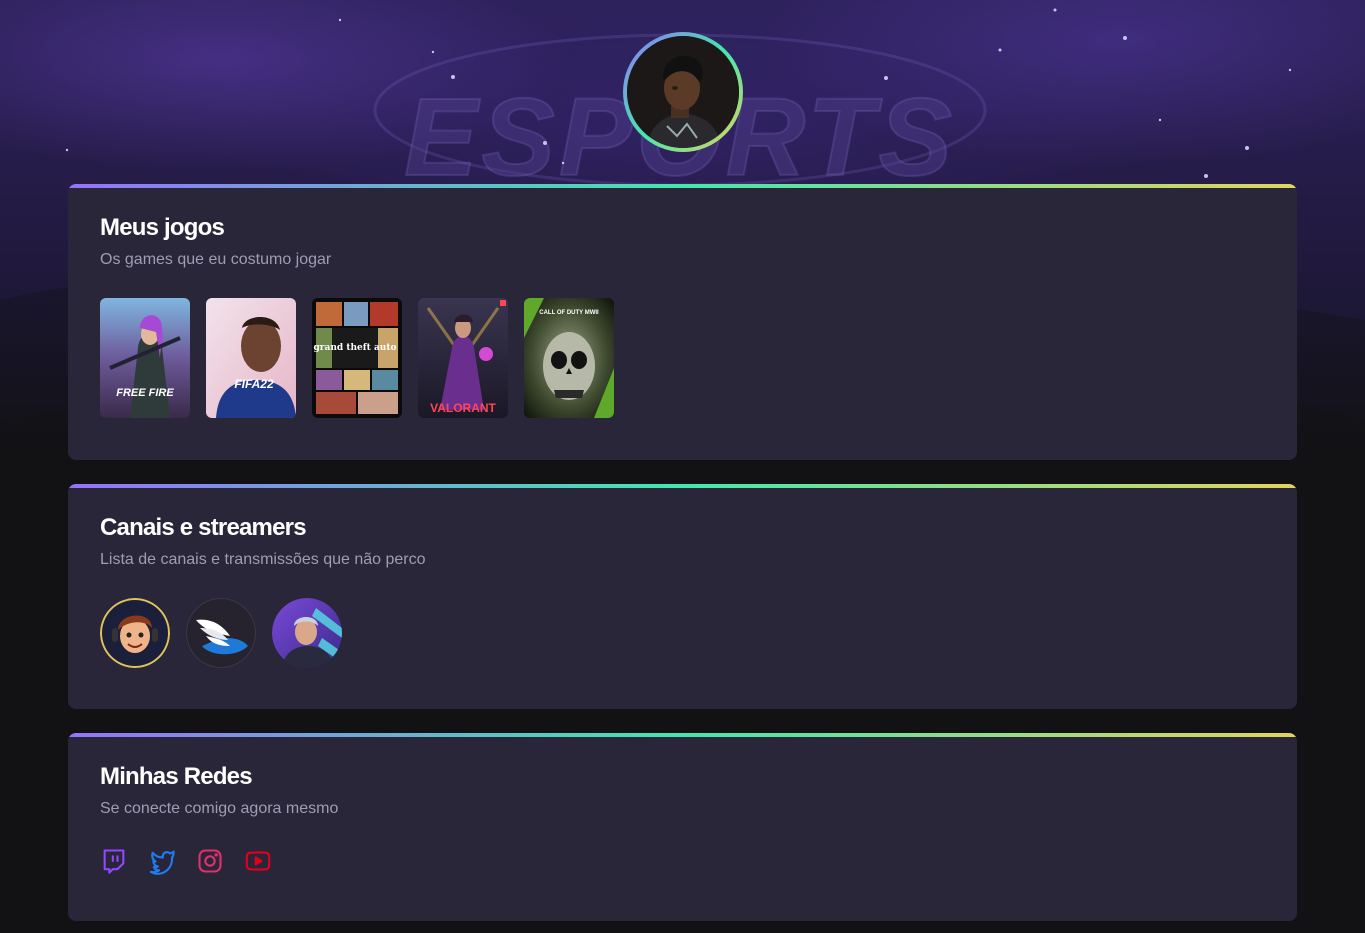 The image size is (1365, 933). What do you see at coordinates (463, 358) in the screenshot?
I see `game-valorant: VALORANT` at bounding box center [463, 358].